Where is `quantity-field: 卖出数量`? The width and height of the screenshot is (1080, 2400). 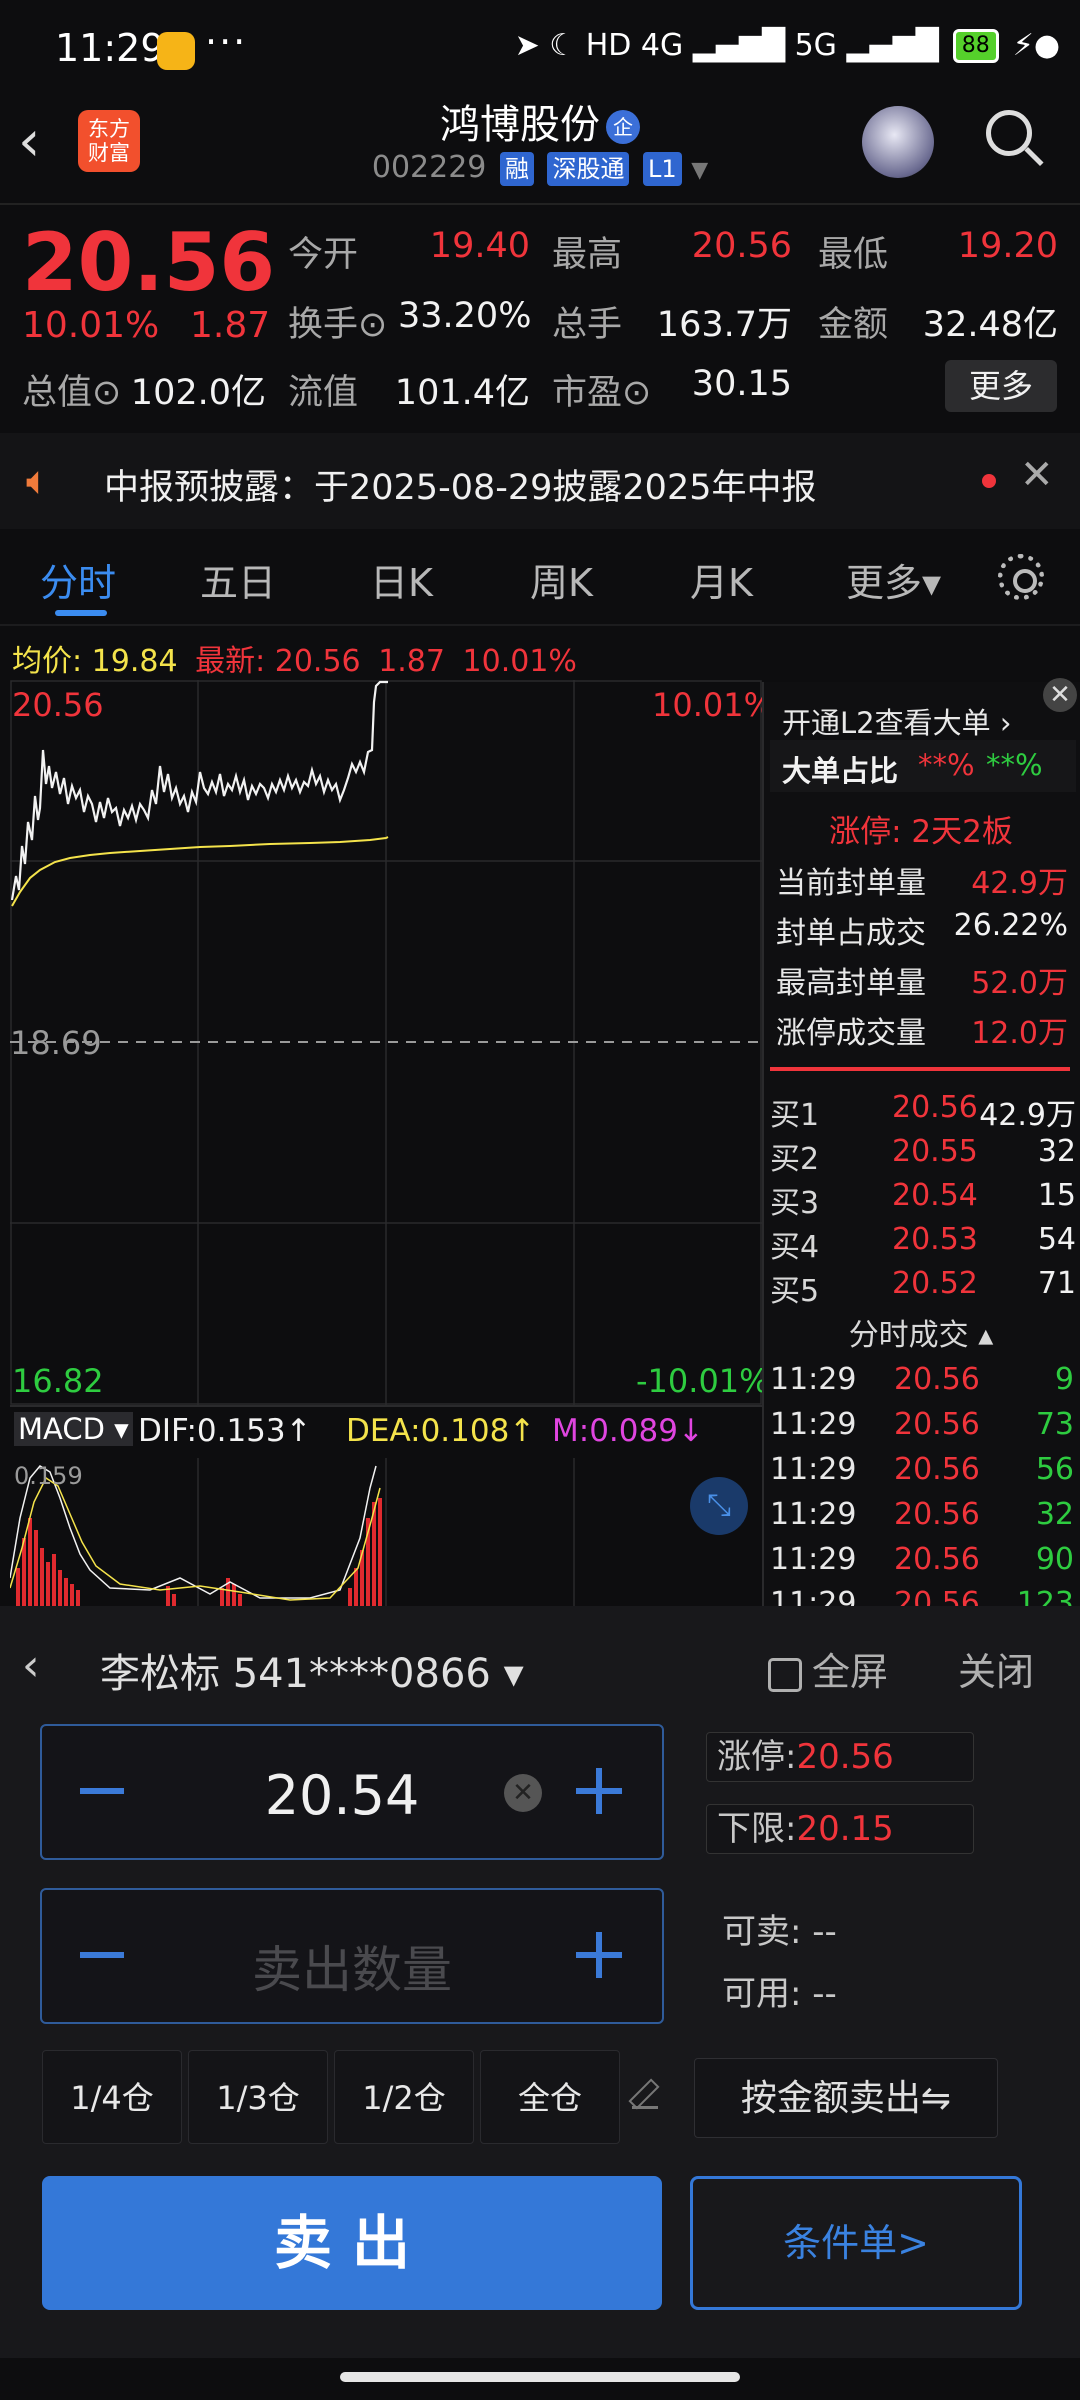
quantity-field: 卖出数量 is located at coordinates (352, 1956).